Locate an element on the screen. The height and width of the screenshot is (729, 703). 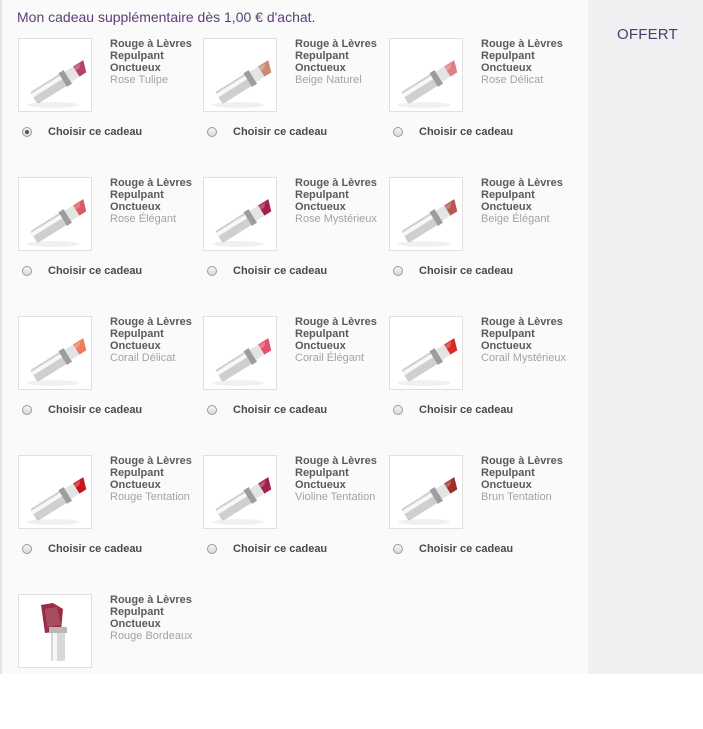
gift-shade: Rose Élégant is located at coordinates (143, 219).